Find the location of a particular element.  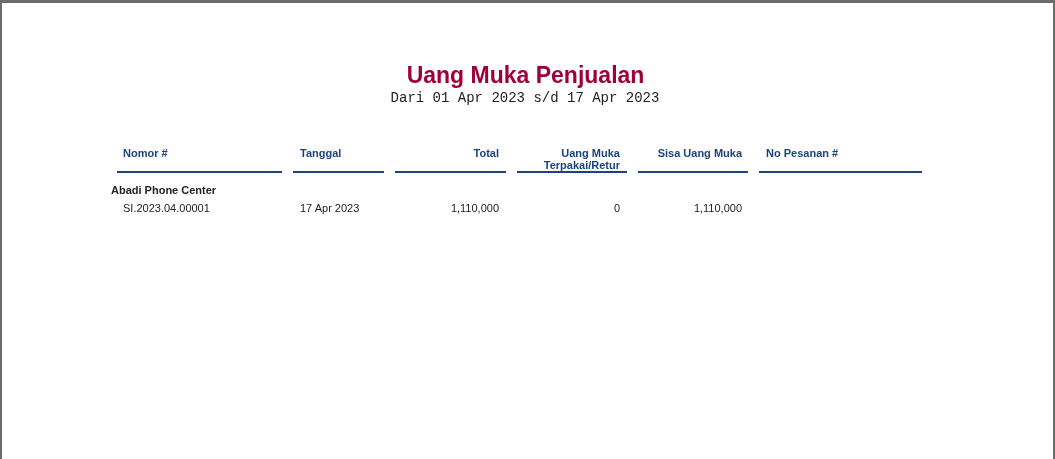

column-header: Uang Muka Terpakai/Retur is located at coordinates (572, 160).